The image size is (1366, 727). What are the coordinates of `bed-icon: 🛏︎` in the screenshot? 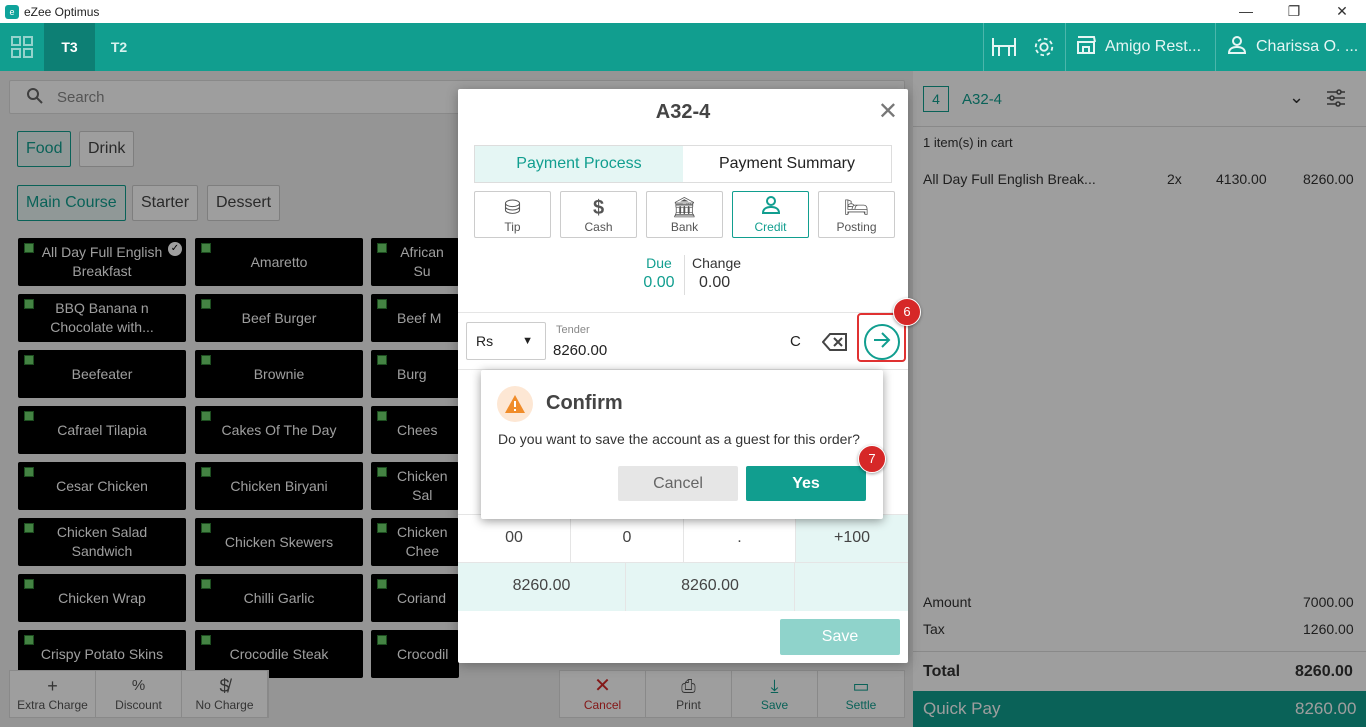 It's located at (856, 207).